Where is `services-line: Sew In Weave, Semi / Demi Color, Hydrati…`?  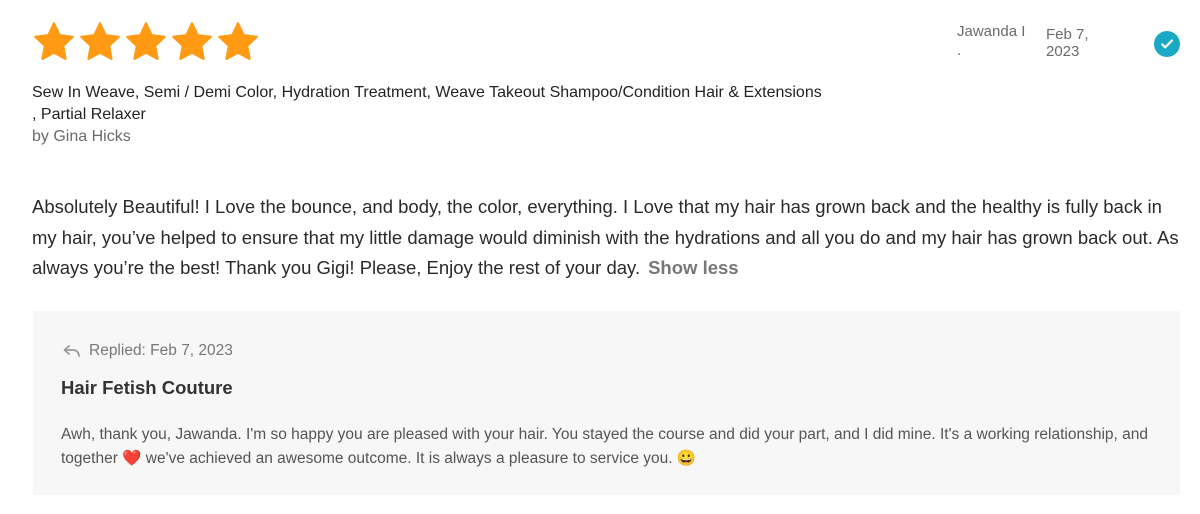 services-line: Sew In Weave, Semi / Demi Color, Hydrati… is located at coordinates (427, 92).